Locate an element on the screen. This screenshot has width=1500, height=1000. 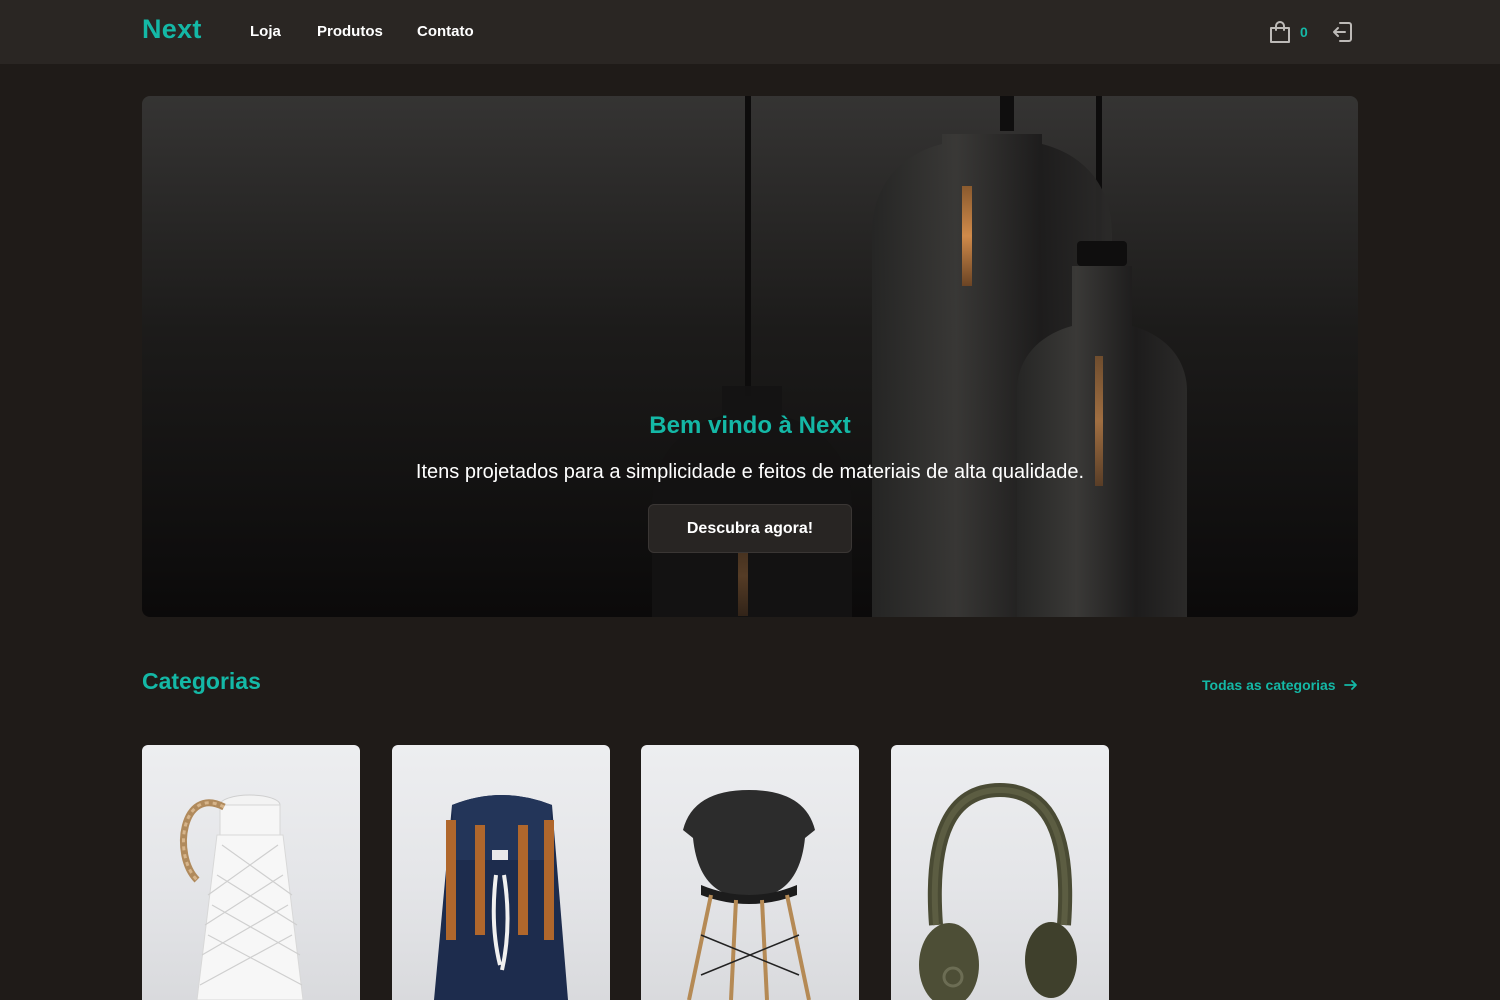
navy-backpack-image is located at coordinates (501, 897).